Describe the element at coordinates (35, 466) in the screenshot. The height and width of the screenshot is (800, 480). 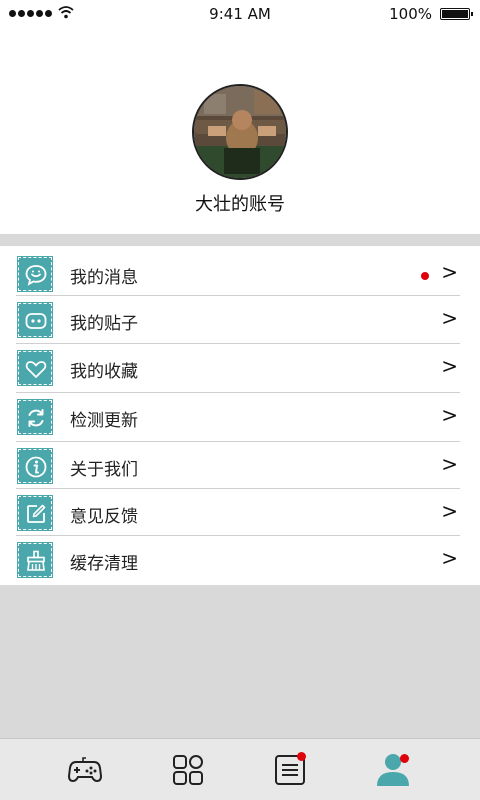
I see `info-icon` at that location.